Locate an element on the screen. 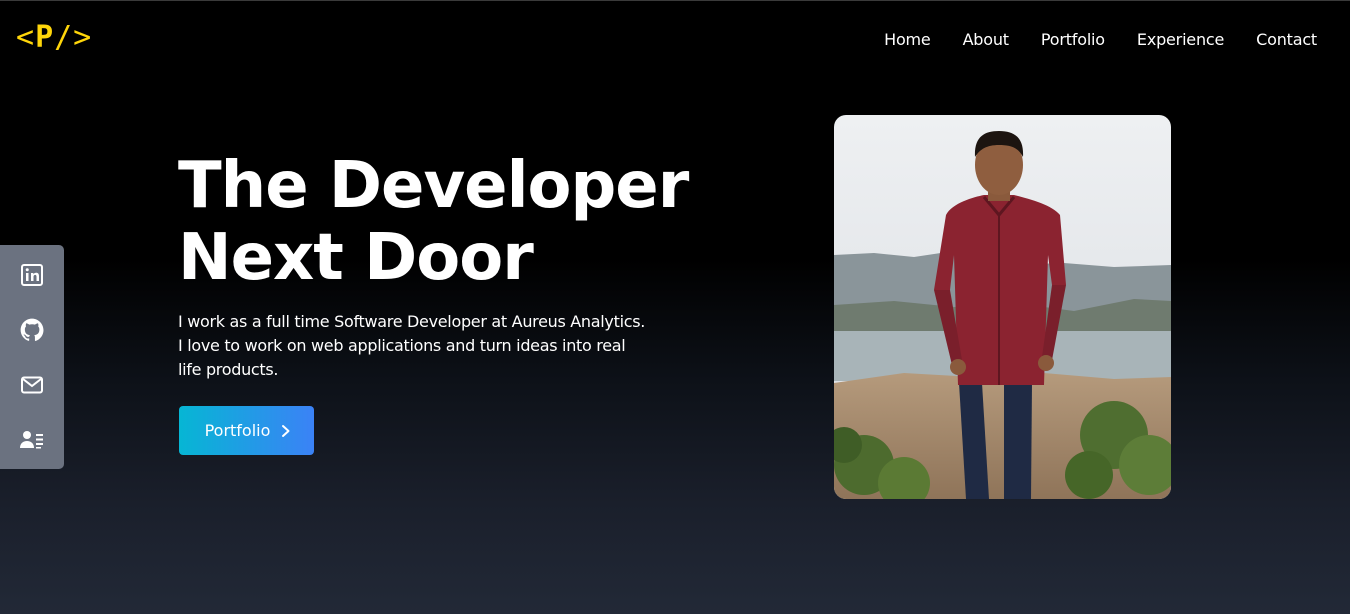  logo: <P/> is located at coordinates (54, 37).